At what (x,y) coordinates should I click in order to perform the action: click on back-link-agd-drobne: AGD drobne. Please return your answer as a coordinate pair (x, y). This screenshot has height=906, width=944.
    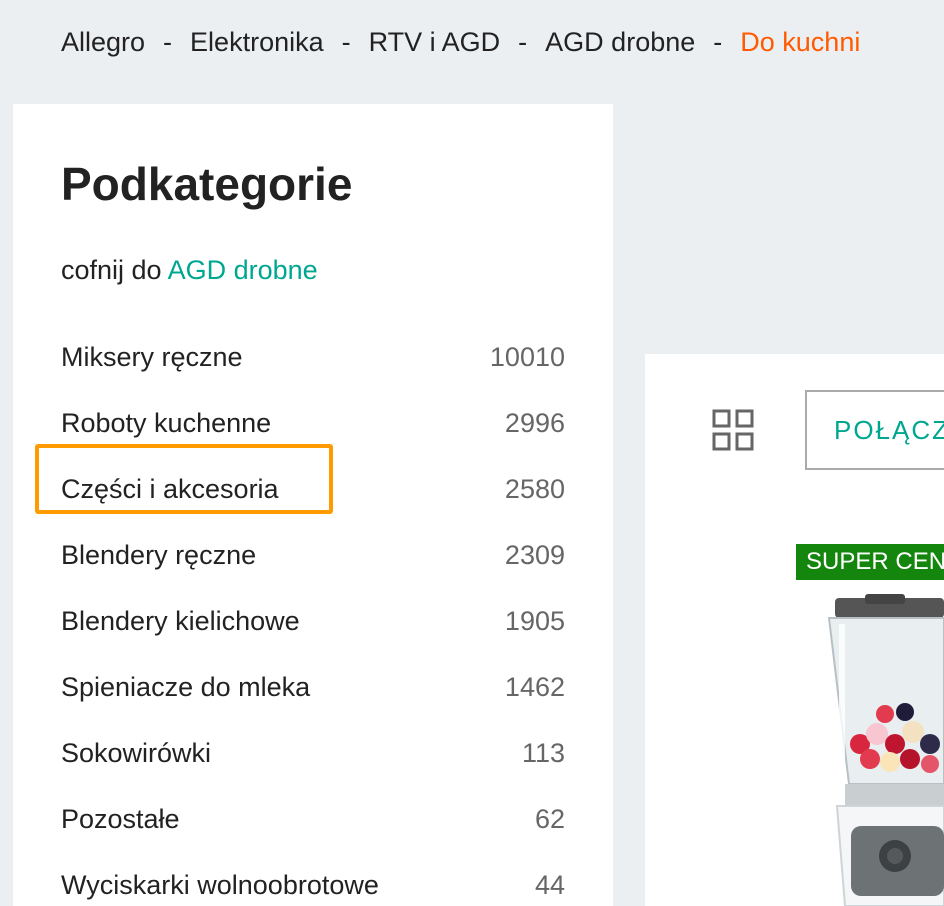
    Looking at the image, I should click on (243, 270).